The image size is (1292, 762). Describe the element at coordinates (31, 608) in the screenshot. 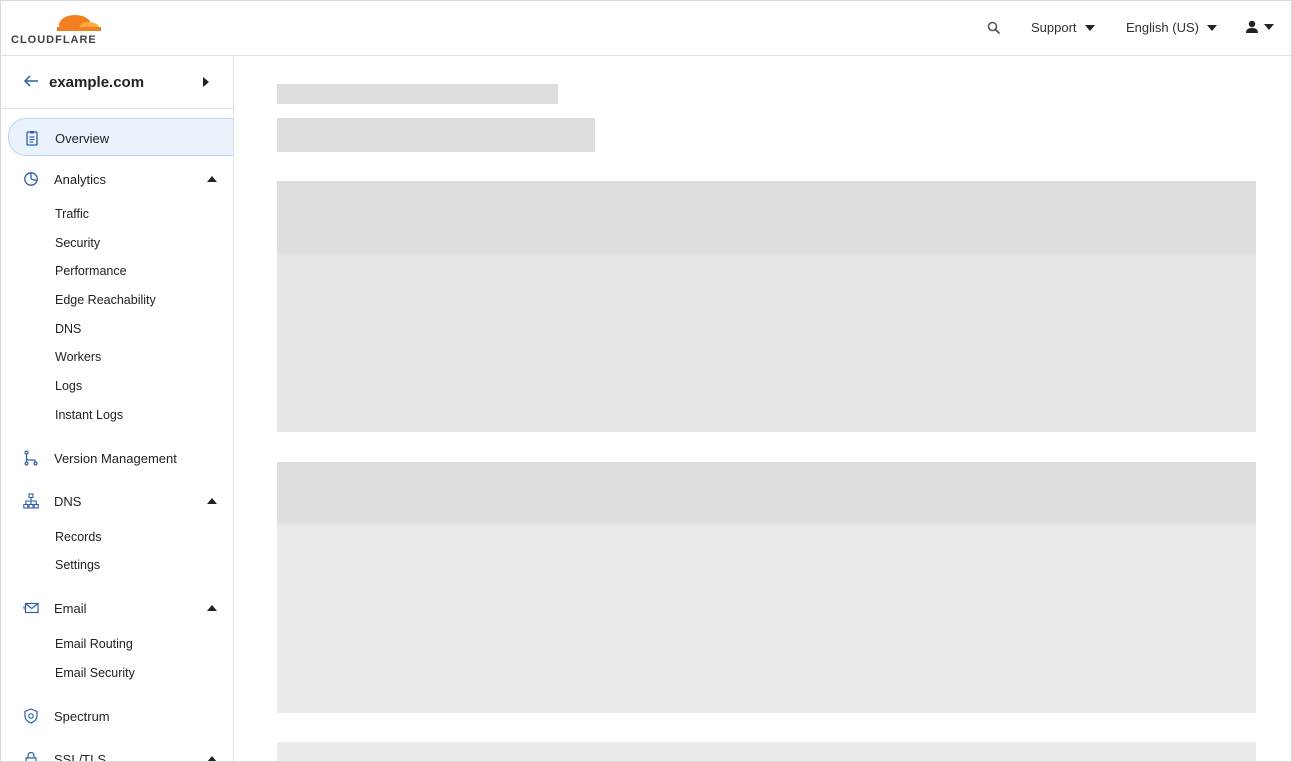

I see `envelope-icon` at that location.